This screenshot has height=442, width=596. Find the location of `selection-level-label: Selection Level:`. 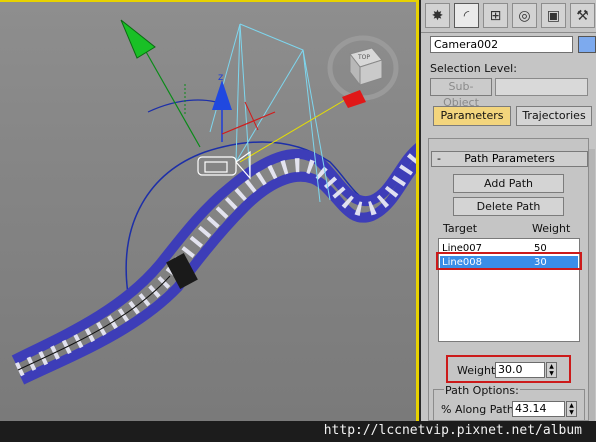

selection-level-label: Selection Level: is located at coordinates (473, 68).